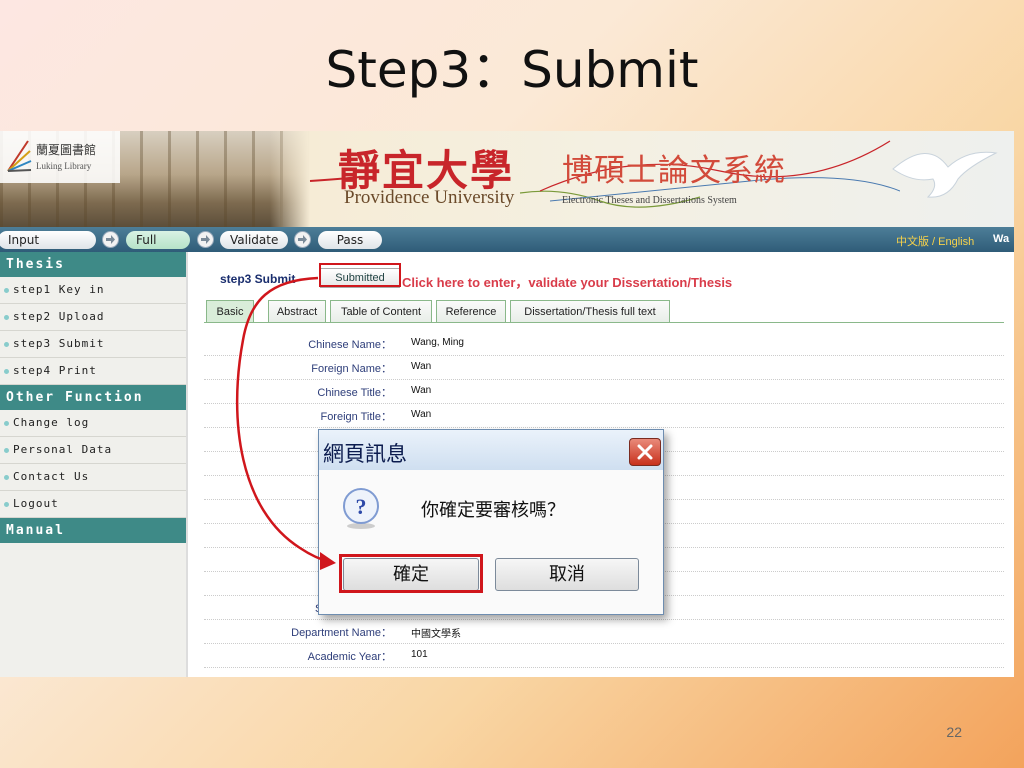 This screenshot has height=768, width=1024. Describe the element at coordinates (93, 530) in the screenshot. I see `sidebar-header-manual: Manual` at that location.